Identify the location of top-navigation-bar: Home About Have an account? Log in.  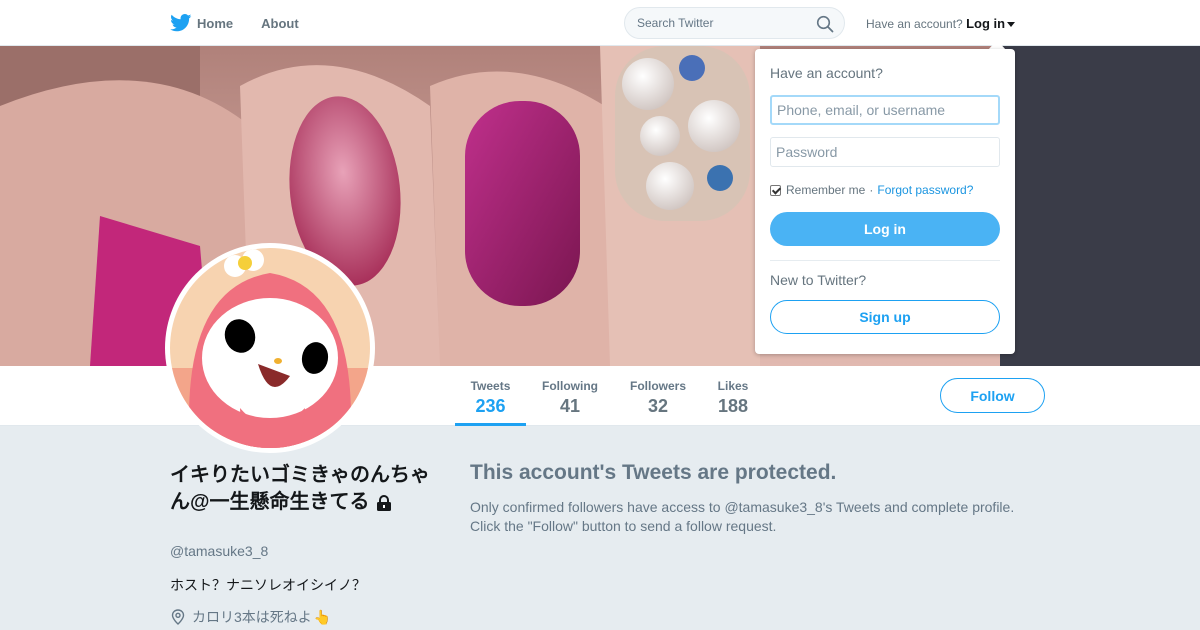
(600, 23).